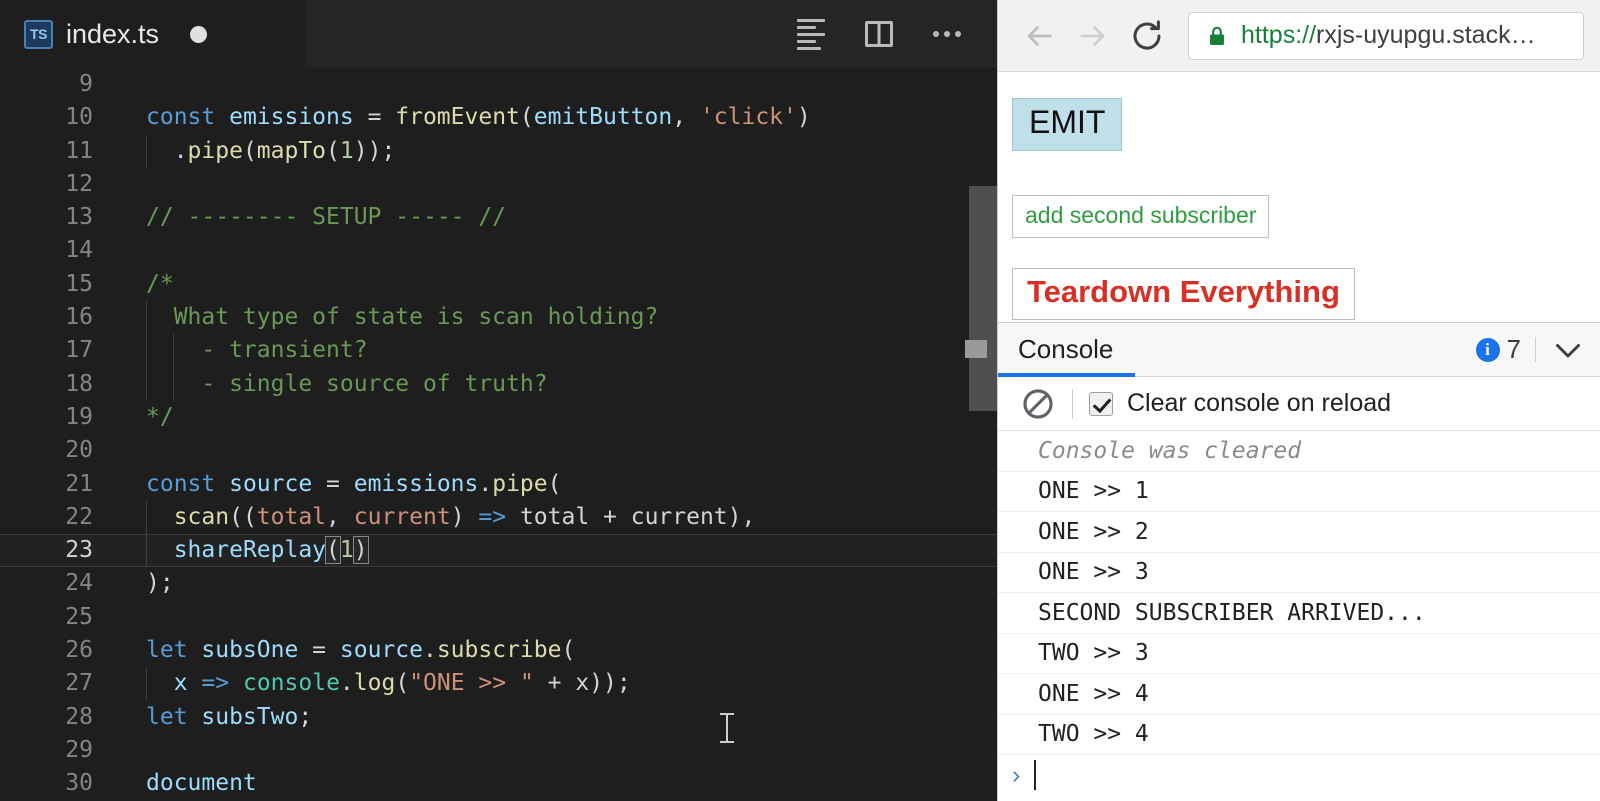 This screenshot has width=1600, height=801. I want to click on code-line: 24);, so click(498, 583).